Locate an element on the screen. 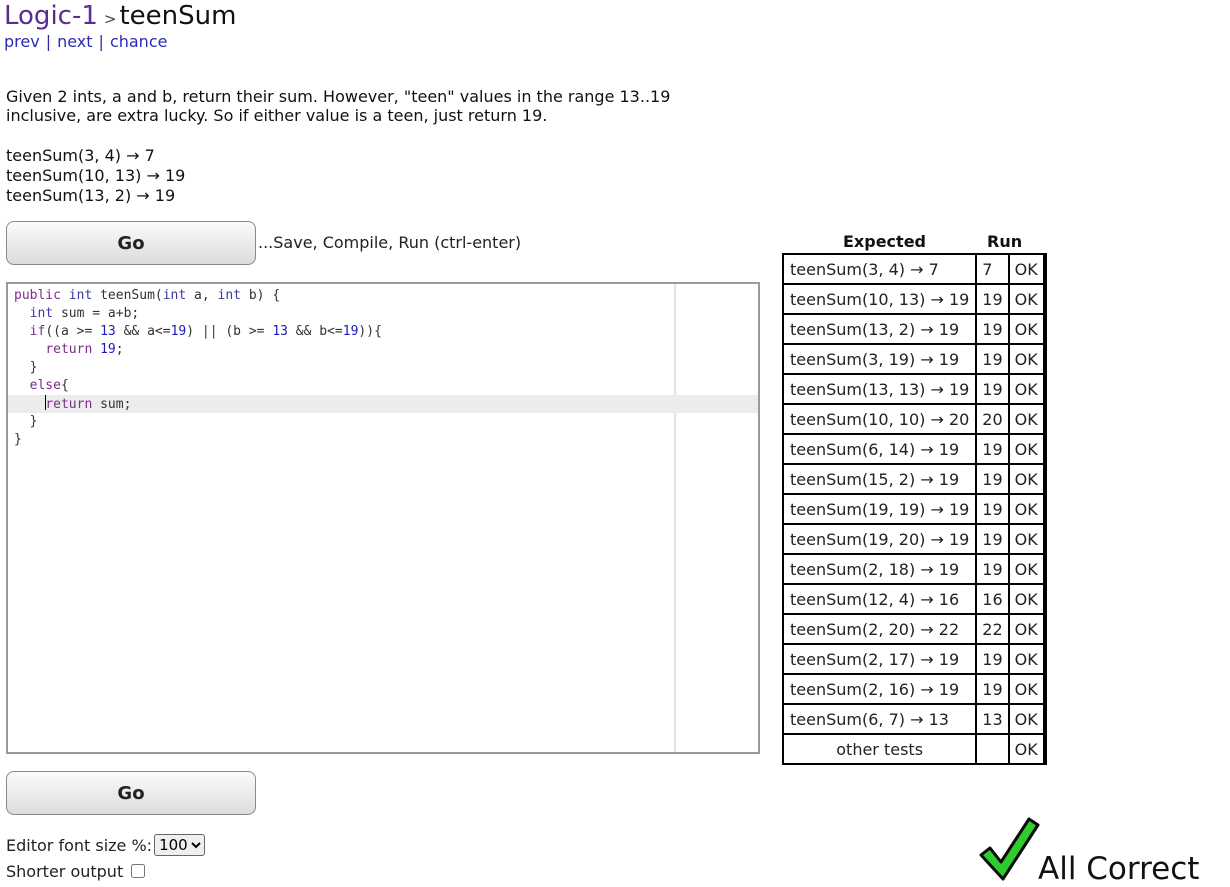 This screenshot has height=887, width=1230. go-button-bottom: Go is located at coordinates (131, 793).